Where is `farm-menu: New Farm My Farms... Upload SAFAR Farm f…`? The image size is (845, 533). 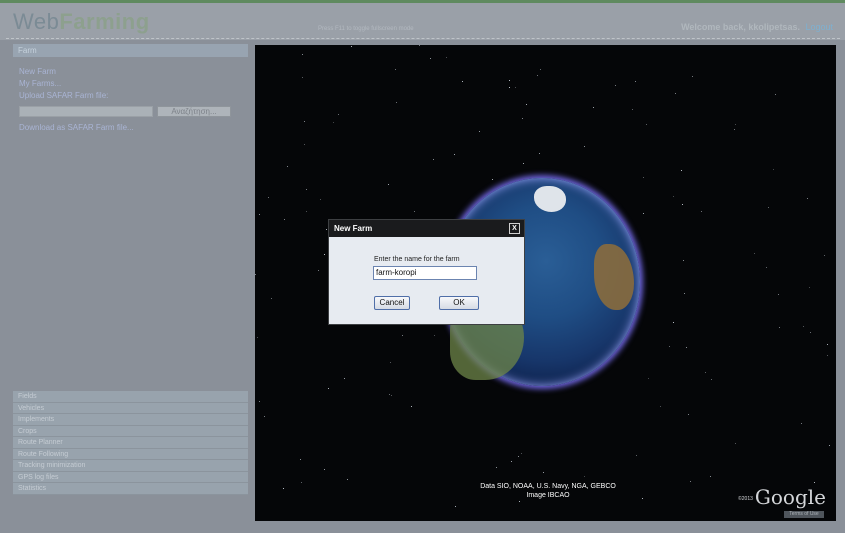 farm-menu: New Farm My Farms... Upload SAFAR Farm f… is located at coordinates (63, 84).